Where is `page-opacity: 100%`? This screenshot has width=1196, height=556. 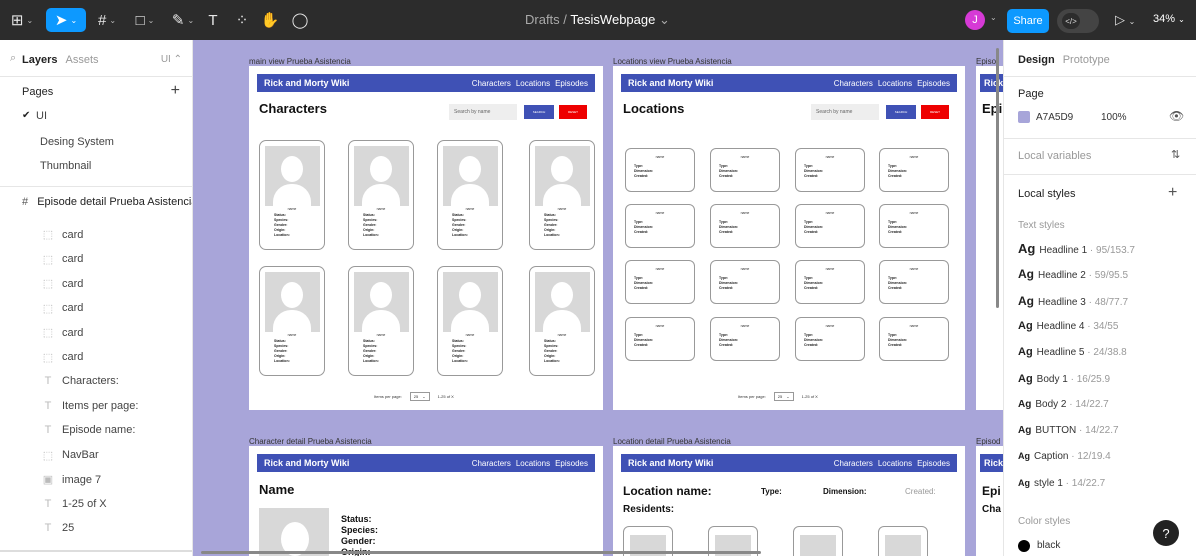
page-opacity: 100% is located at coordinates (1114, 117).